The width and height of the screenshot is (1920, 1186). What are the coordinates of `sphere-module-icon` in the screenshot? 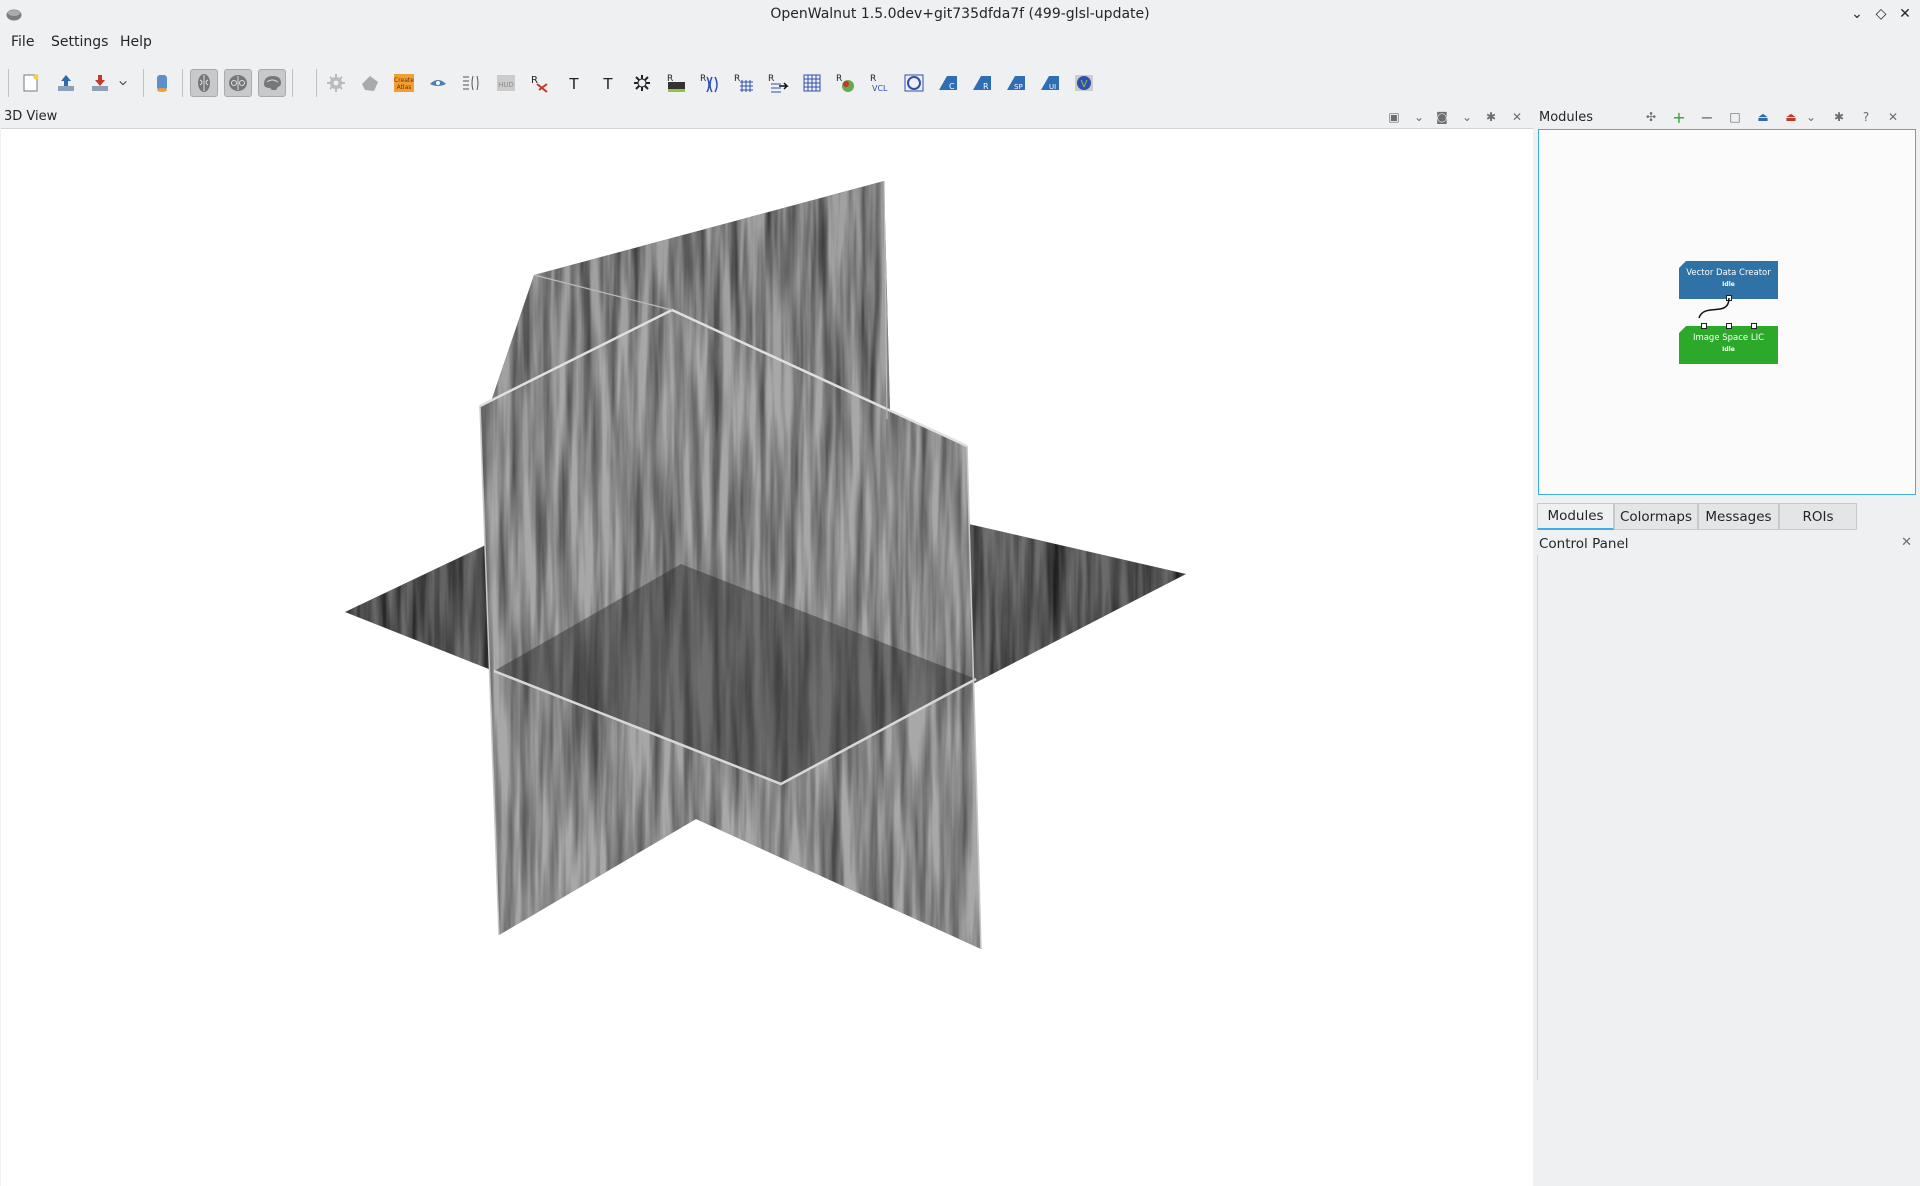 It's located at (370, 83).